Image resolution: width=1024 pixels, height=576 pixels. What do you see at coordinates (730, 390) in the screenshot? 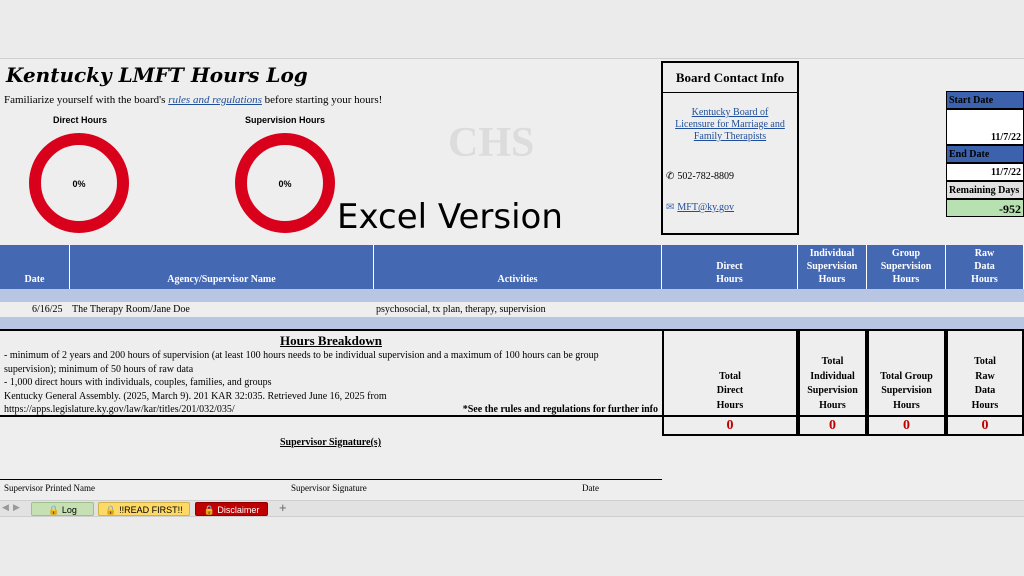
I see `total-direct-text: Total Direct Hours` at bounding box center [730, 390].